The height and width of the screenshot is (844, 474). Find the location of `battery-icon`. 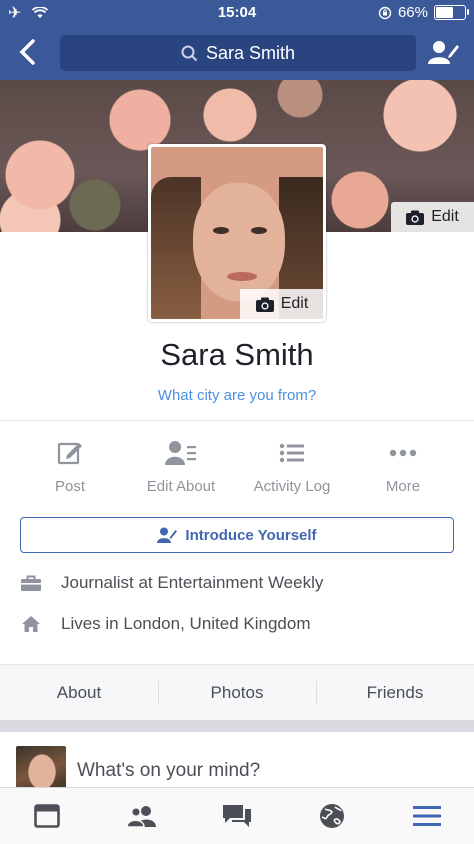

battery-icon is located at coordinates (451, 12).